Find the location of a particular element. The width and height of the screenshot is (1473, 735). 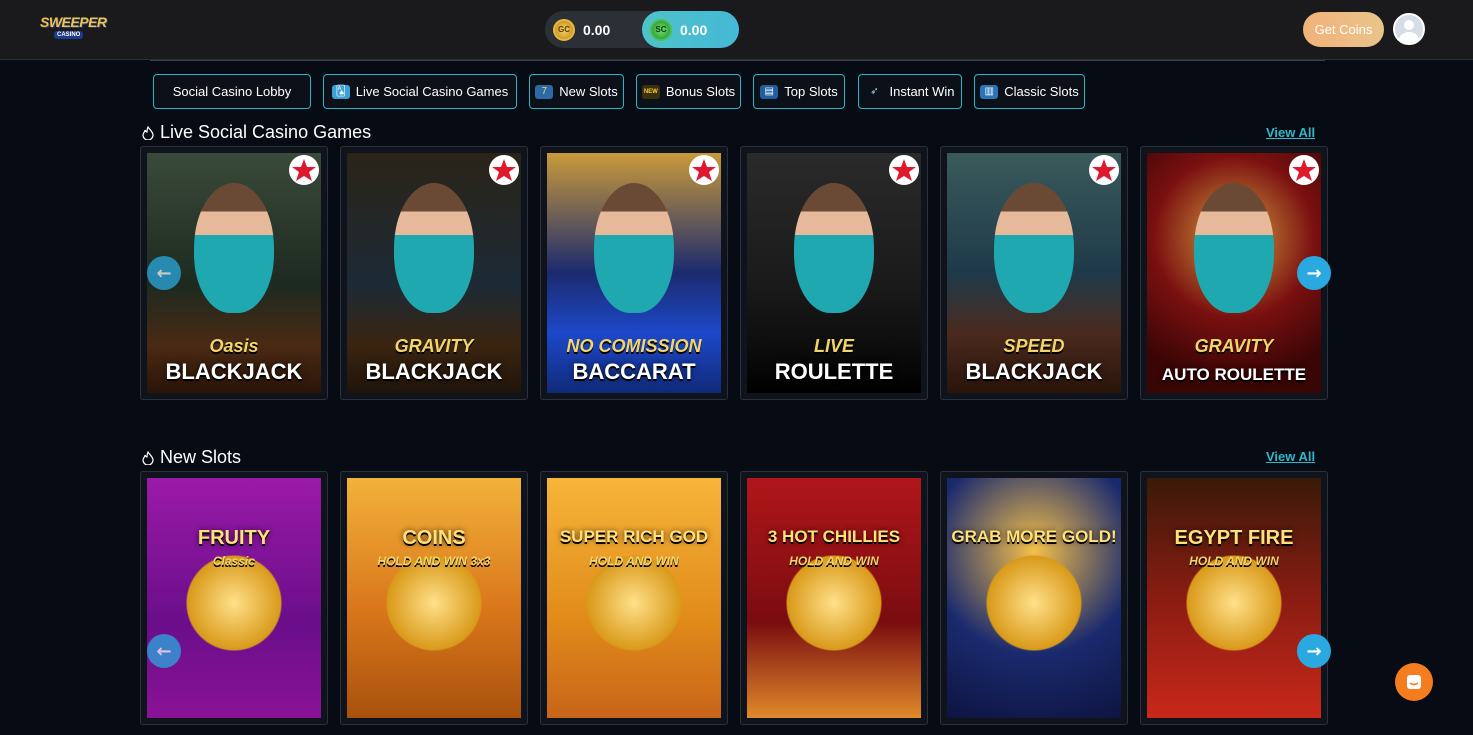

game-thumbnail: Classic FRUITY is located at coordinates (234, 598).